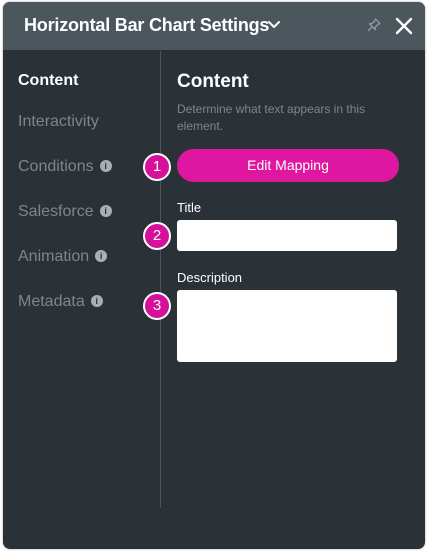 This screenshot has height=551, width=427. What do you see at coordinates (374, 25) in the screenshot?
I see `pin-icon` at bounding box center [374, 25].